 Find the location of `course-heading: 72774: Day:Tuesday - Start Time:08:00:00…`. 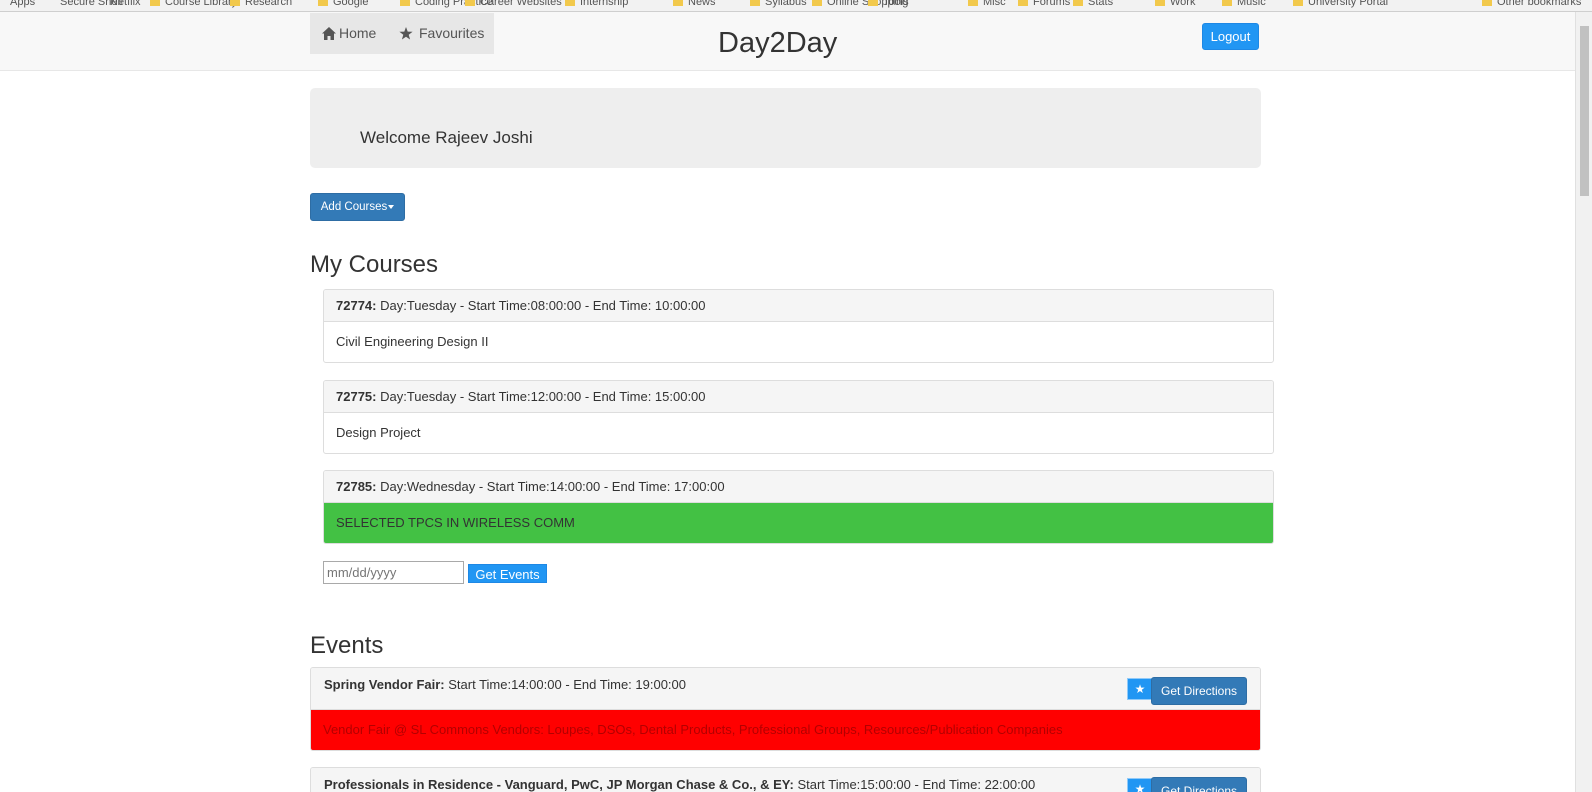

course-heading: 72774: Day:Tuesday - Start Time:08:00:00… is located at coordinates (798, 306).